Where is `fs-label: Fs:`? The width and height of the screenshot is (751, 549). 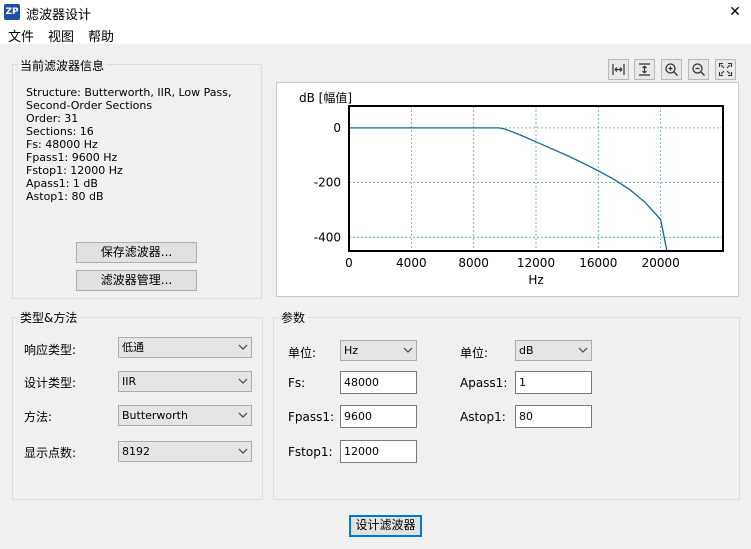 fs-label: Fs: is located at coordinates (297, 383).